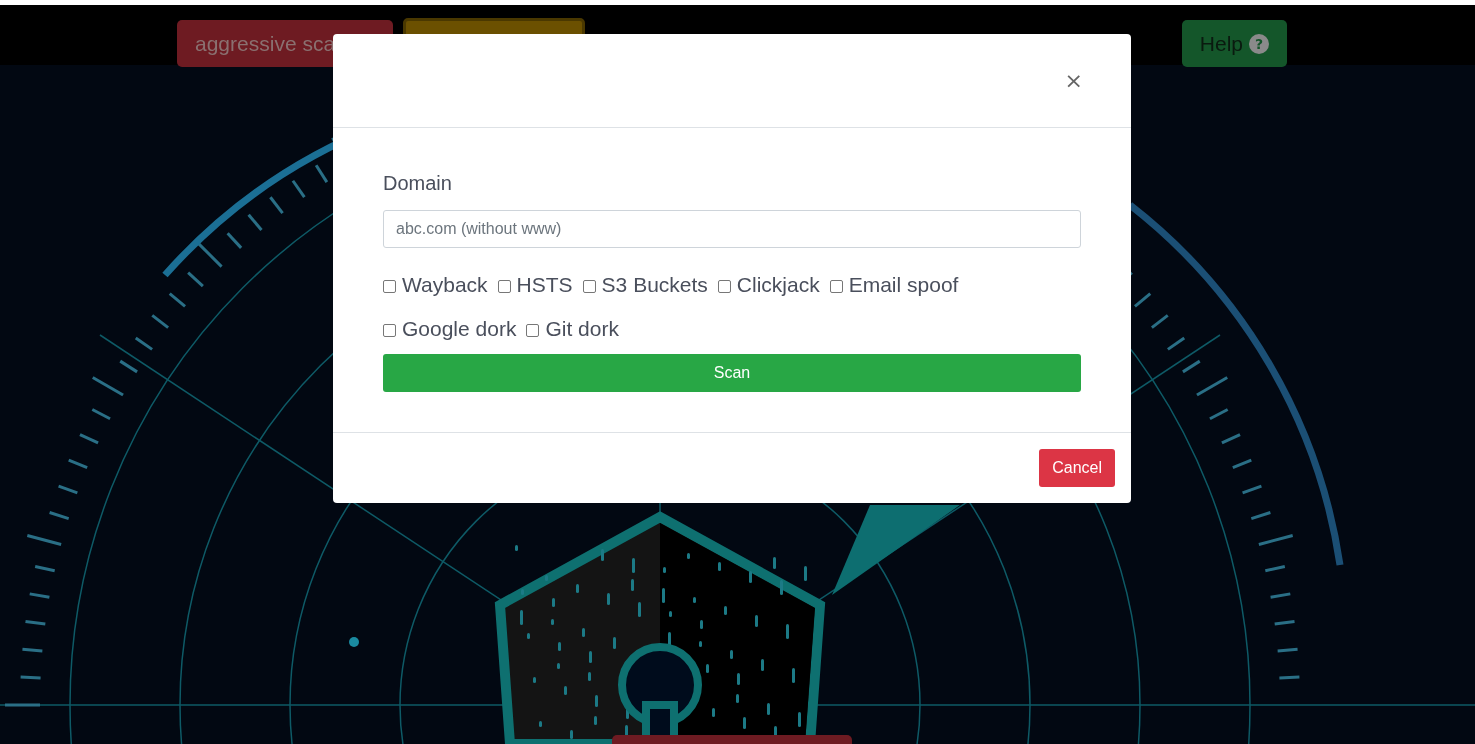 The image size is (1475, 744). What do you see at coordinates (445, 285) in the screenshot?
I see `option-label: Wayback` at bounding box center [445, 285].